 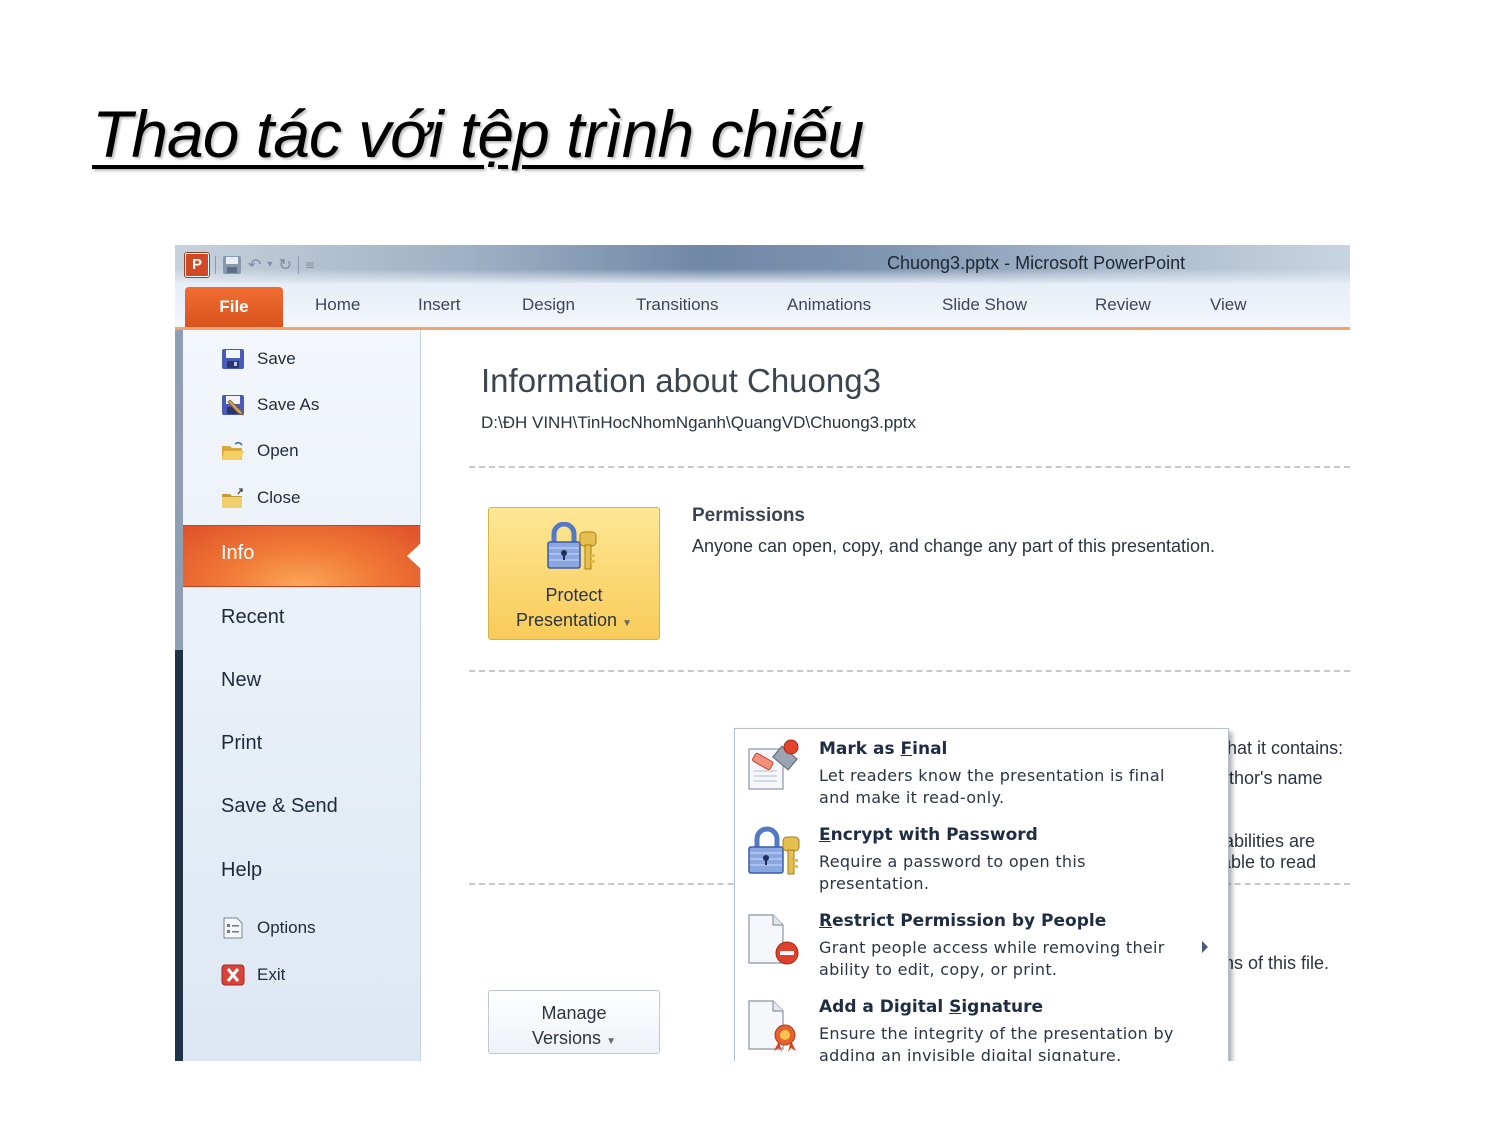 I want to click on active-tab-notch, so click(x=414, y=556).